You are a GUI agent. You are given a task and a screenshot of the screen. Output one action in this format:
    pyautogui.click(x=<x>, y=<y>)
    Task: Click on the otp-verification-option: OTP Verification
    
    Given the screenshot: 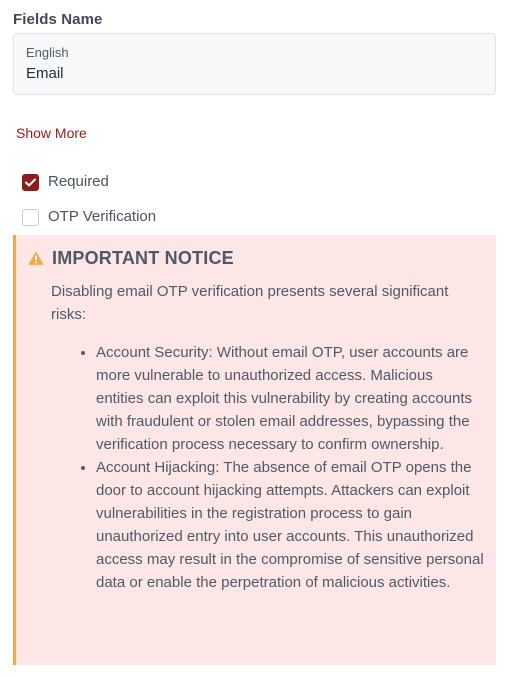 What is the action you would take?
    pyautogui.click(x=89, y=217)
    